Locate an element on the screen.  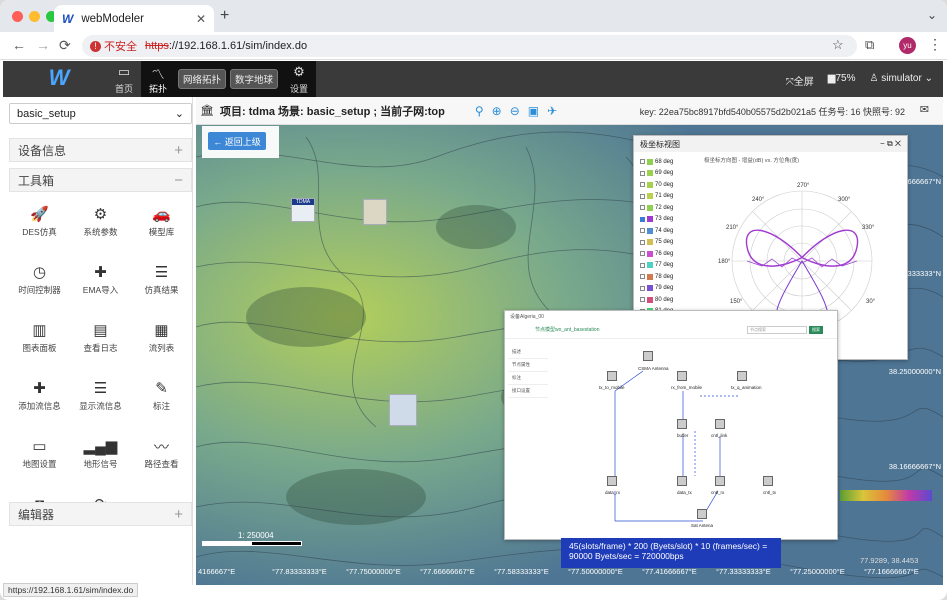
tool-rocket: 🚀 DES仿真 is located at coordinates (39, 226).